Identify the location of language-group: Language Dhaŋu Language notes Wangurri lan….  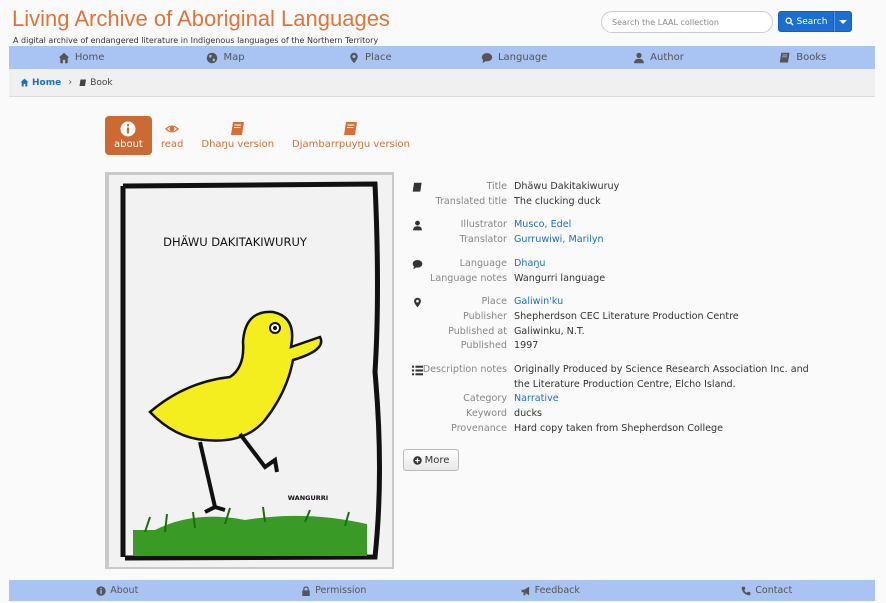
(628, 271).